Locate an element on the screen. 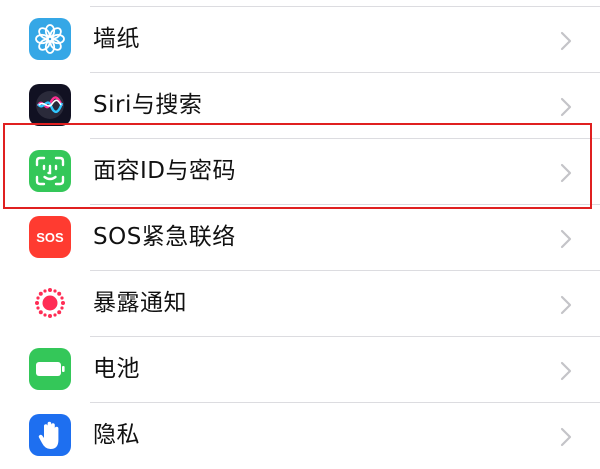 Image resolution: width=600 pixels, height=469 pixels. battery-icon is located at coordinates (50, 369).